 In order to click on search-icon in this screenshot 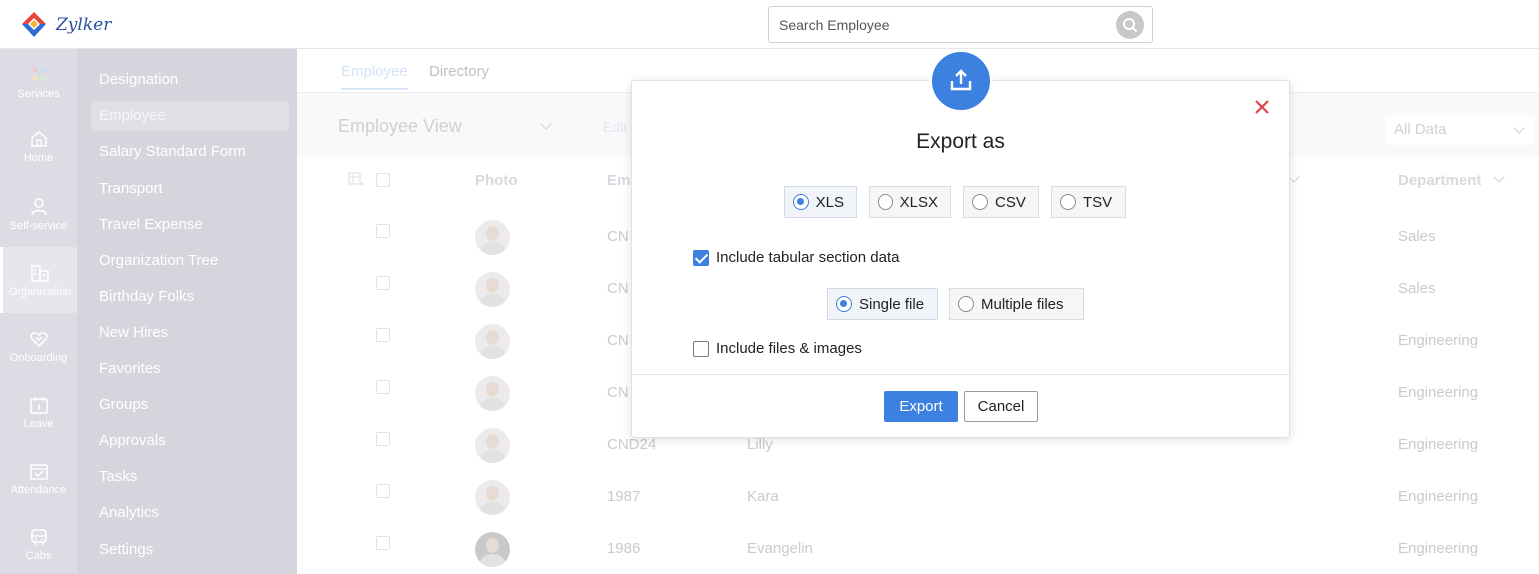, I will do `click(1130, 25)`.